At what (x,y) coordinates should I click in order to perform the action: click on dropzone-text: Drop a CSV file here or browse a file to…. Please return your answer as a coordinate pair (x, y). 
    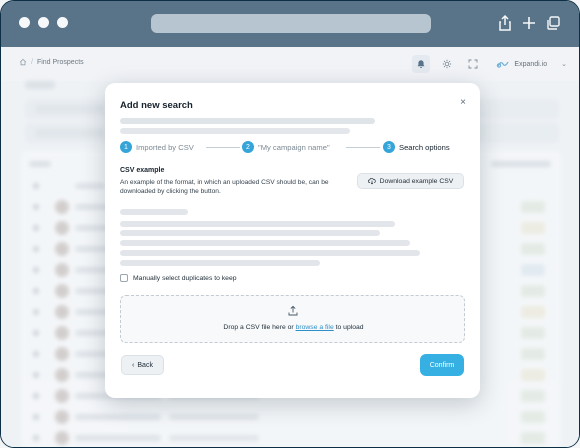
    Looking at the image, I should click on (293, 327).